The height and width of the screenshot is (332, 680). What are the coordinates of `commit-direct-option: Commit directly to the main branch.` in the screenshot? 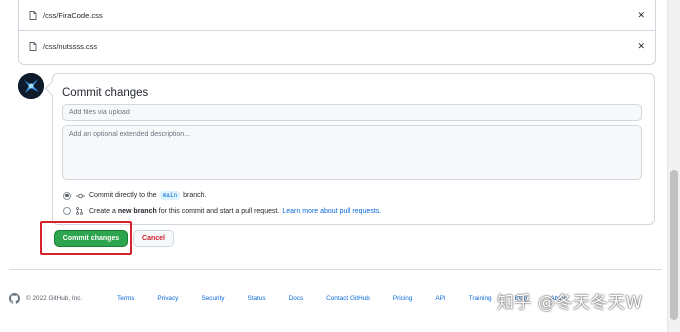 It's located at (134, 195).